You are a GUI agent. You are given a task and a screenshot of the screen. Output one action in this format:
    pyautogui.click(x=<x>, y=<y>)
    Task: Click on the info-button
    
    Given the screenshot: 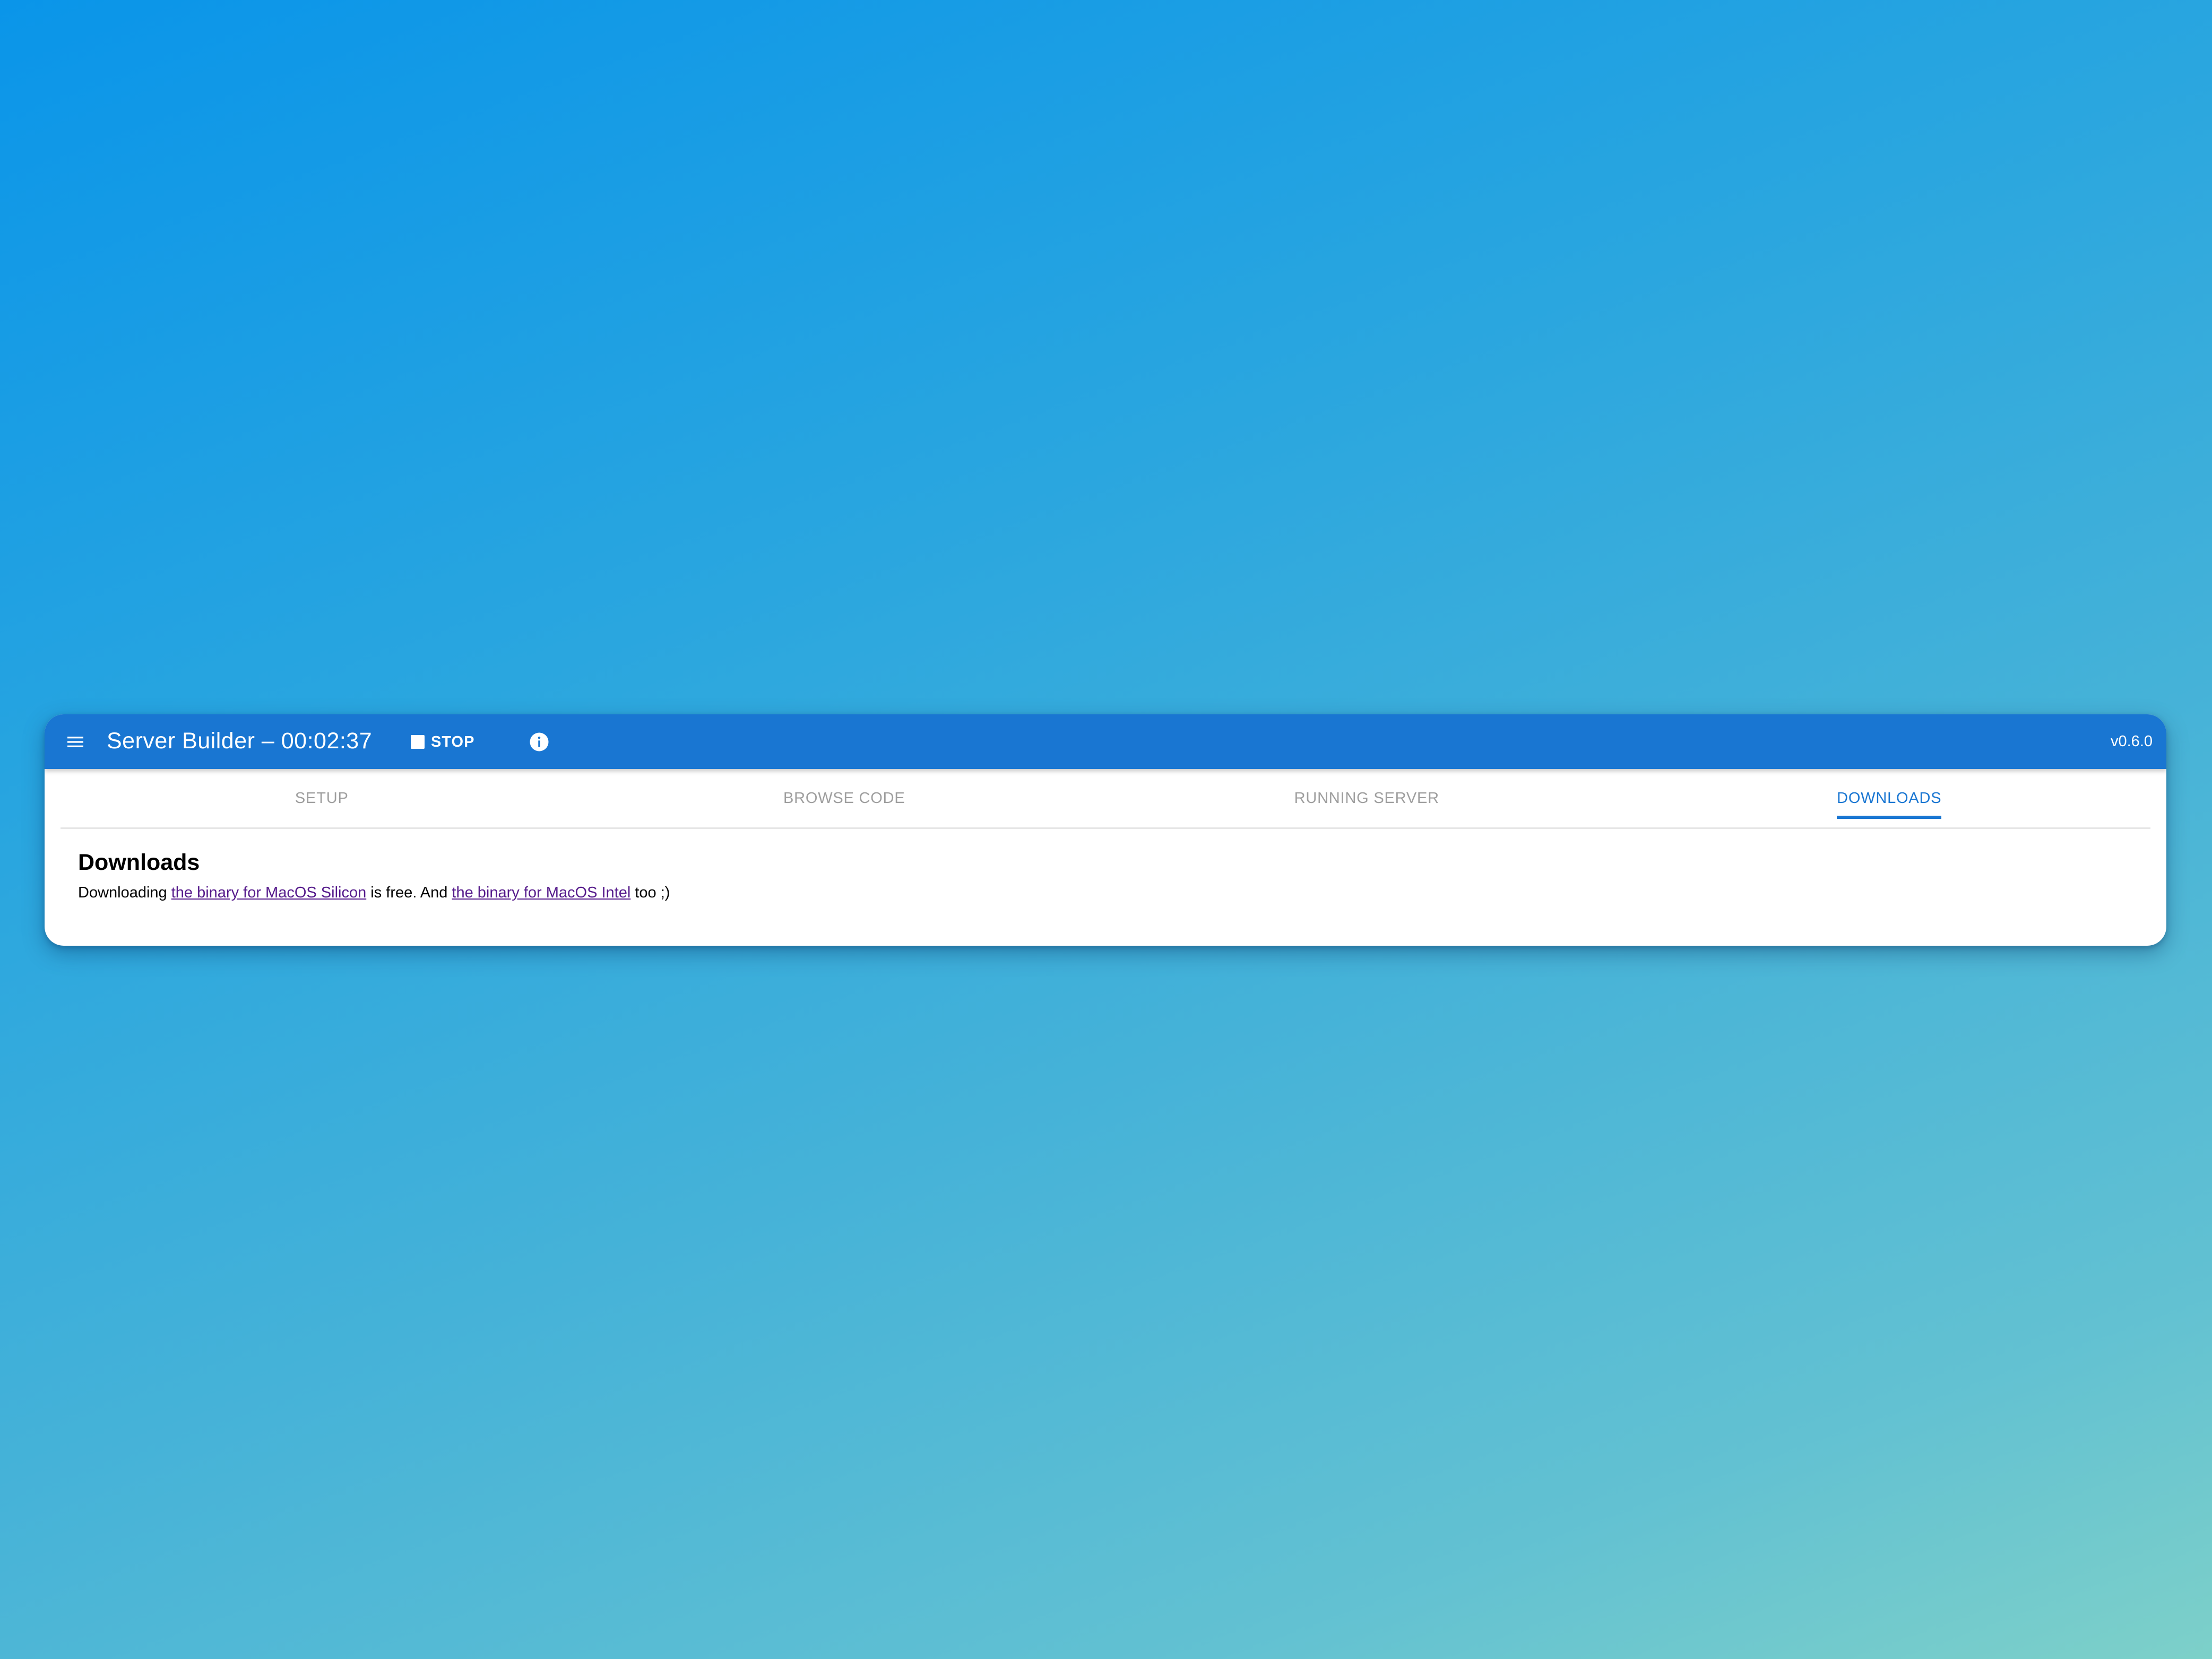 What is the action you would take?
    pyautogui.click(x=539, y=742)
    